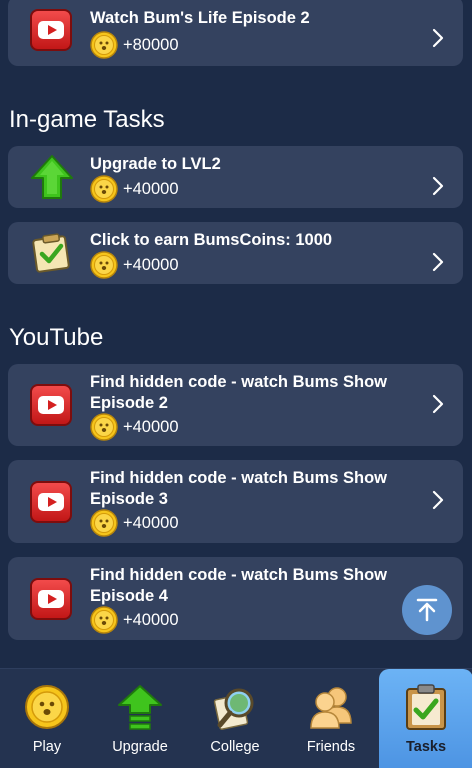 This screenshot has height=768, width=472. I want to click on section-title-youtube: YouTube, so click(56, 337).